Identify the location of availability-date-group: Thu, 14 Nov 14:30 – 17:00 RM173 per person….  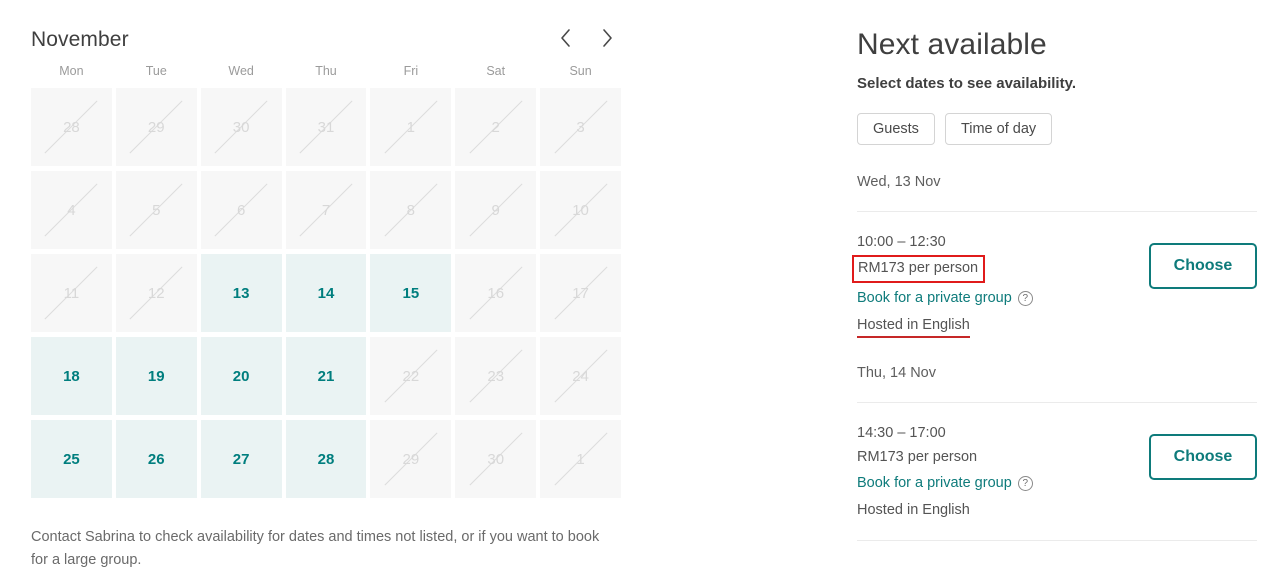
(1057, 442).